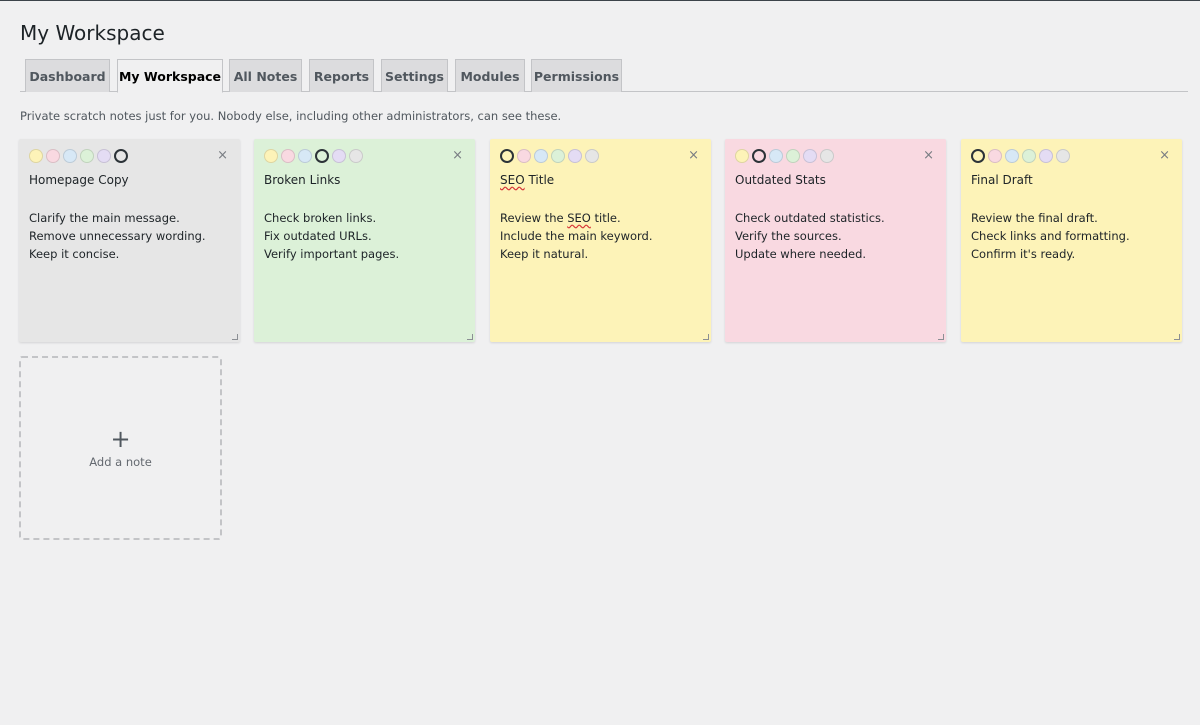 This screenshot has width=1200, height=725. Describe the element at coordinates (318, 236) in the screenshot. I see `note-line: Fix outdated URLs.` at that location.